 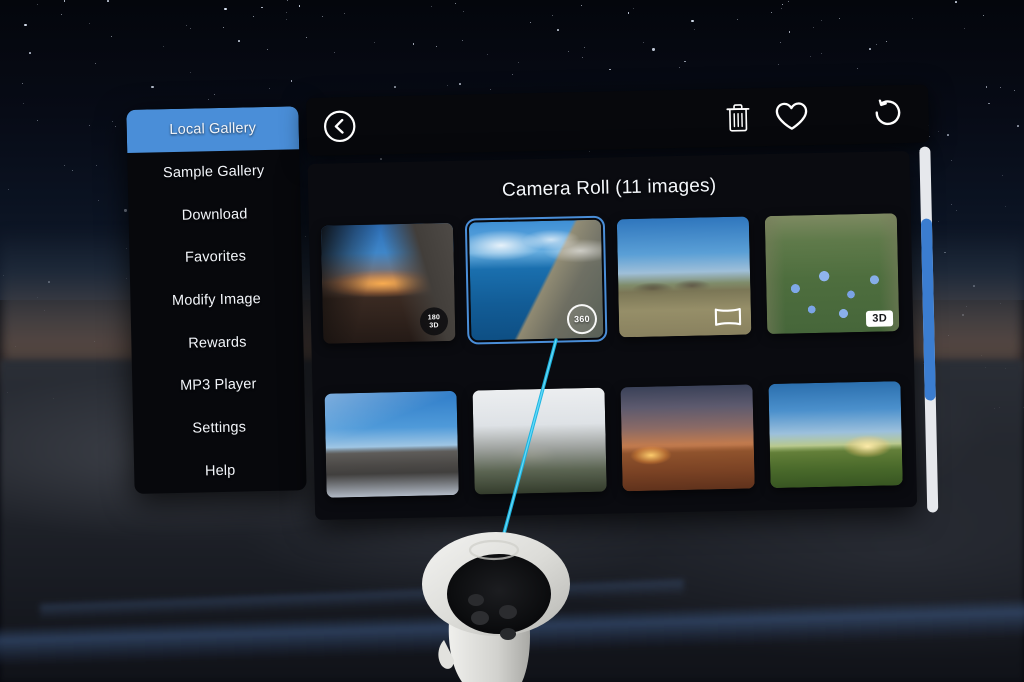 I want to click on sidebar-item-favorites: Favorites, so click(x=215, y=257).